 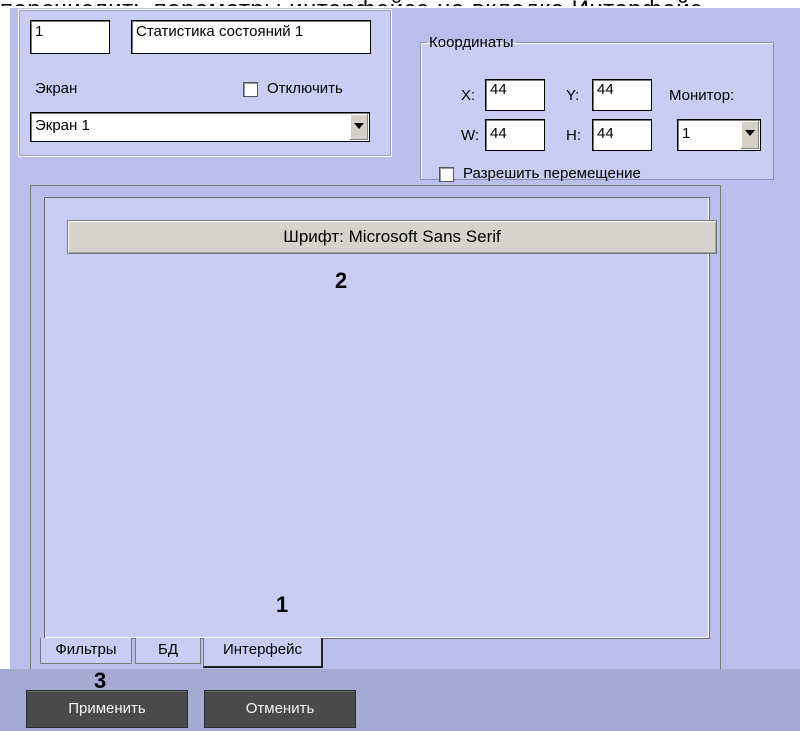 What do you see at coordinates (70, 37) in the screenshot?
I see `id-field: 1` at bounding box center [70, 37].